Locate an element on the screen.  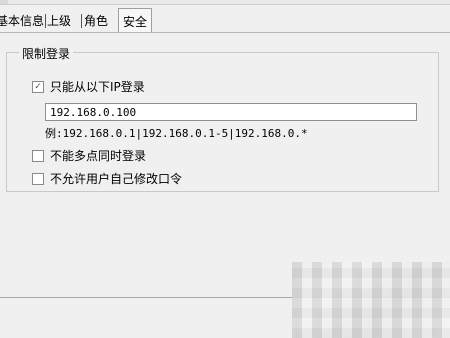
ip-address-input is located at coordinates (231, 112).